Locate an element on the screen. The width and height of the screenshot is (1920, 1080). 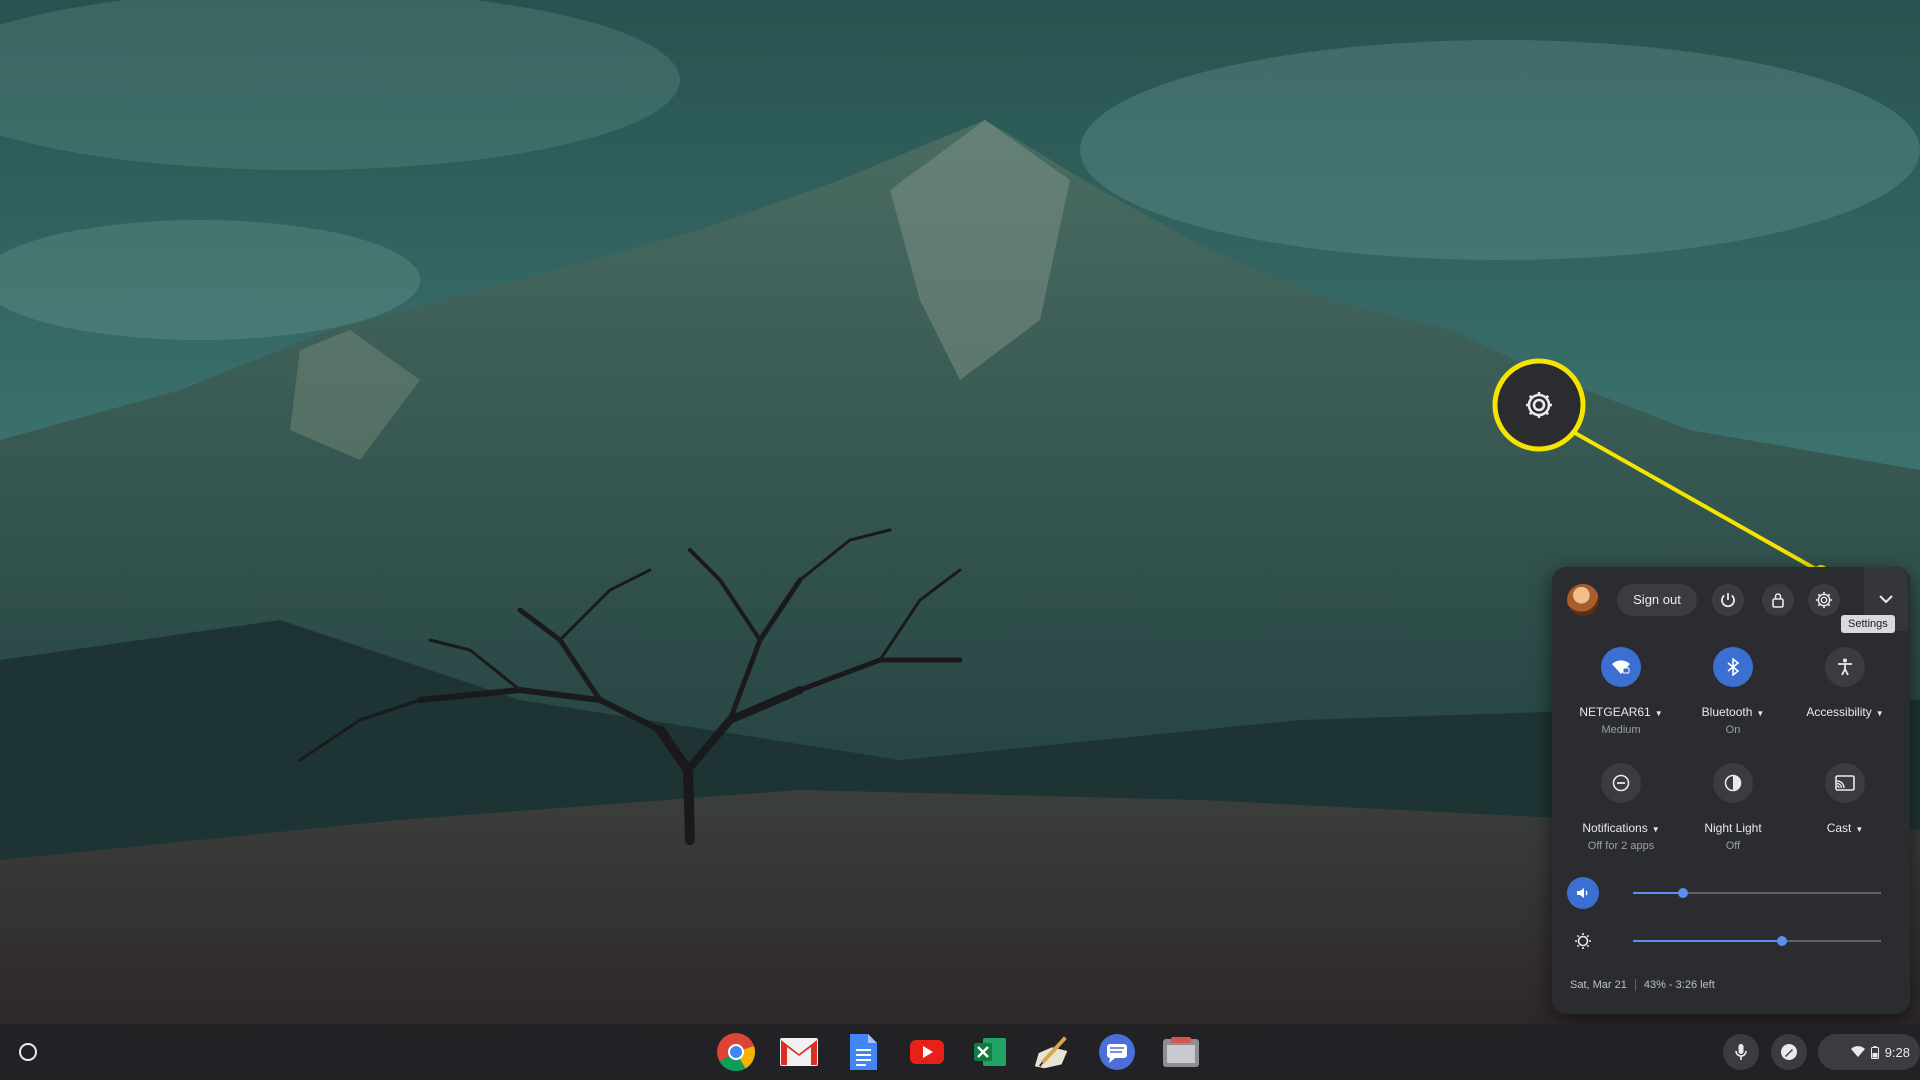
mute-button is located at coordinates (1583, 893).